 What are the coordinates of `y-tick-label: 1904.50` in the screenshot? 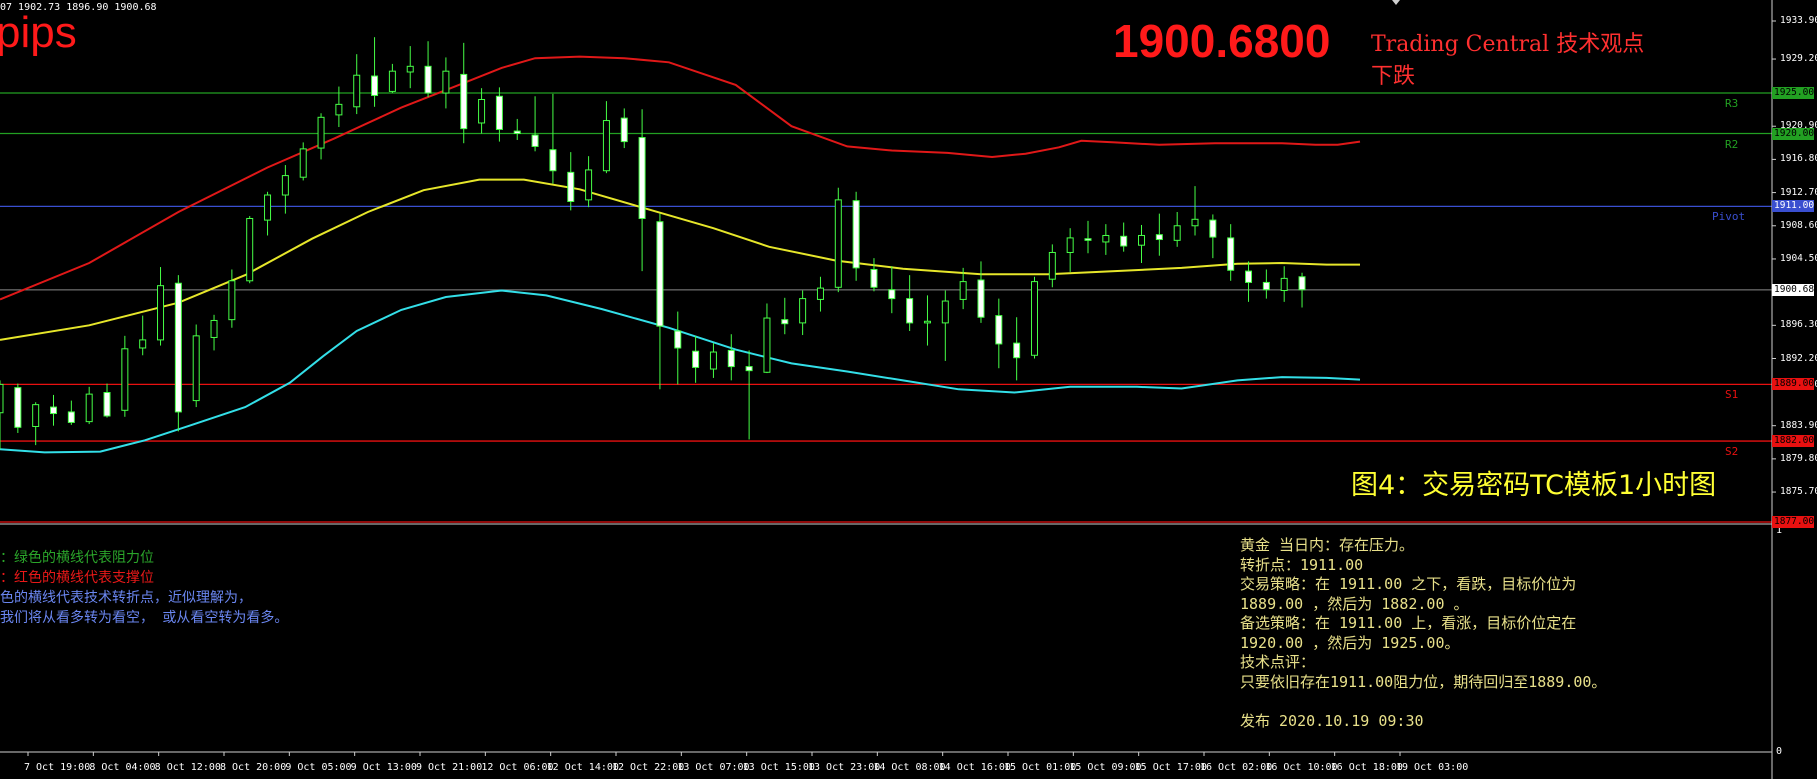 It's located at (1798, 258).